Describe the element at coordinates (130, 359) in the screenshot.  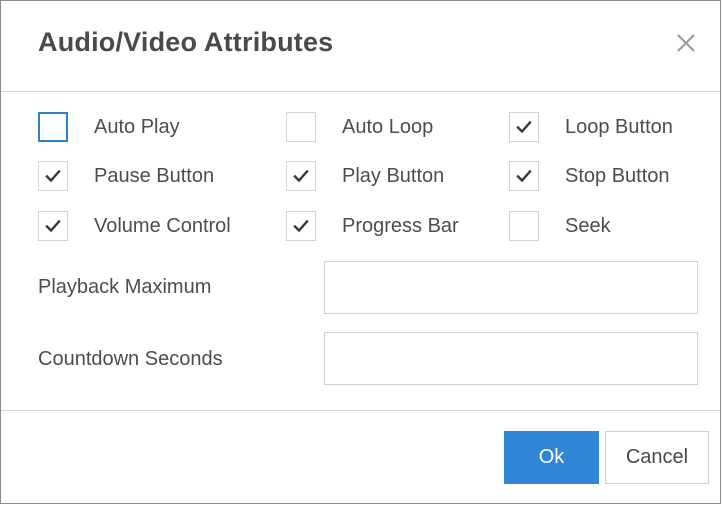
I see `countdown-seconds-label: Countdown Seconds` at that location.